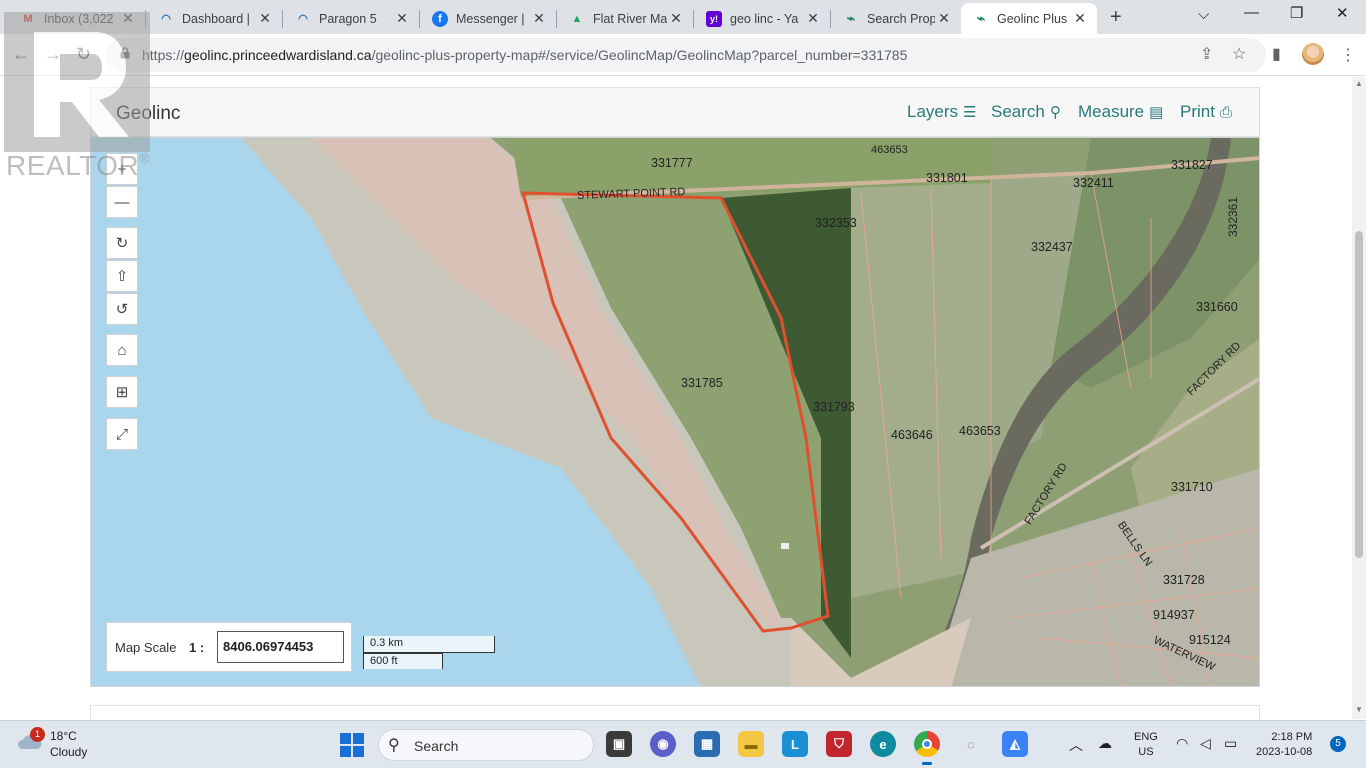 This screenshot has height=768, width=1366. What do you see at coordinates (1120, 112) in the screenshot?
I see `measure-button: Measure ▤` at bounding box center [1120, 112].